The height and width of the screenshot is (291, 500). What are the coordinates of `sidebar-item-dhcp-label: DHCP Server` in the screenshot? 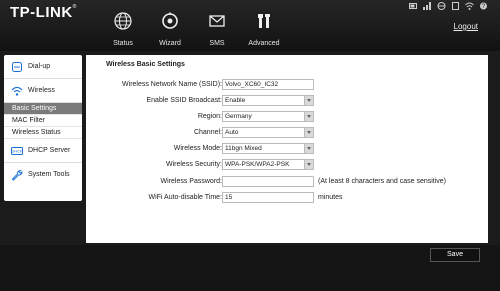 It's located at (49, 150).